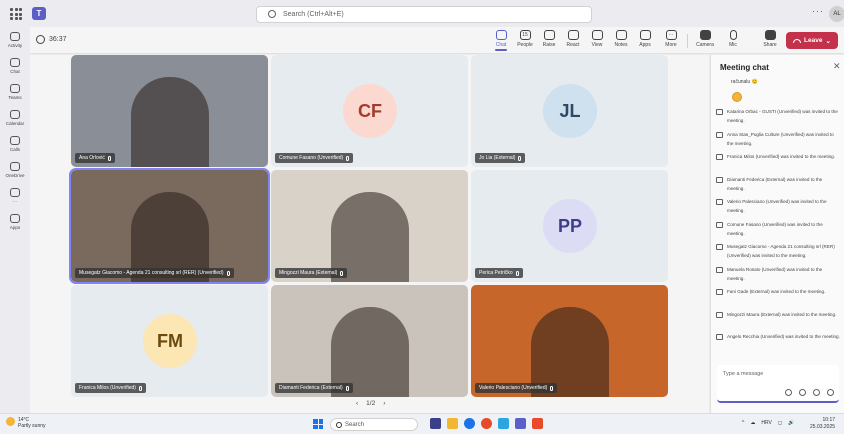  I want to click on rail-item-0: Activity, so click(15, 40).